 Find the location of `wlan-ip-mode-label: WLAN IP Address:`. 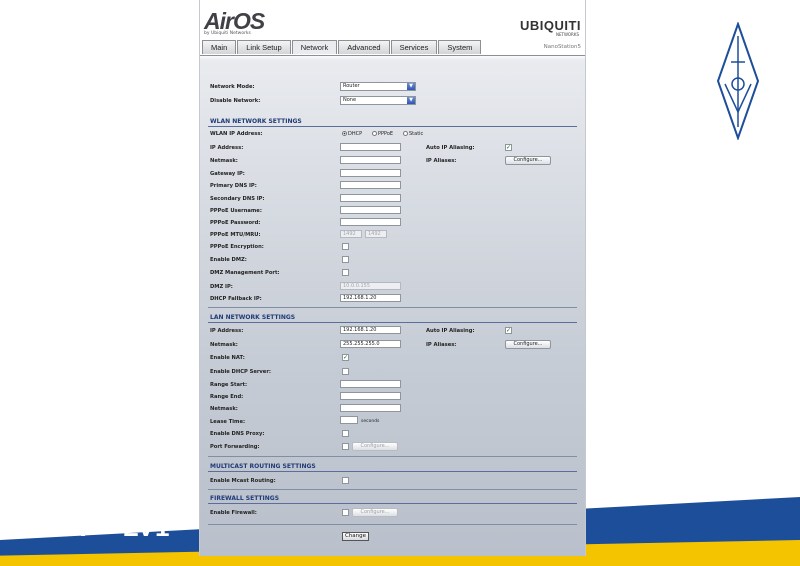

wlan-ip-mode-label: WLAN IP Address: is located at coordinates (236, 134).